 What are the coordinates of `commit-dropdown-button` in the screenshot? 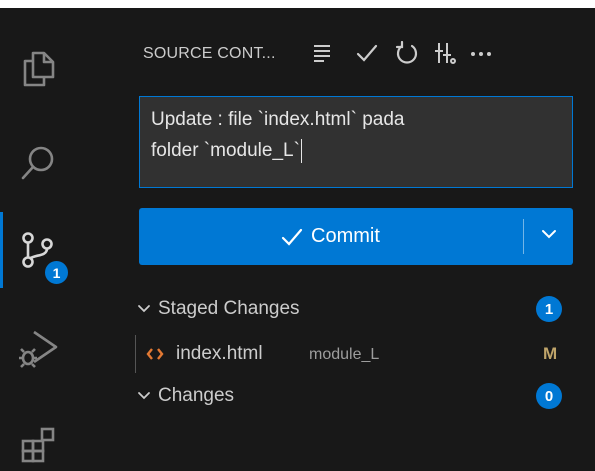 It's located at (548, 236).